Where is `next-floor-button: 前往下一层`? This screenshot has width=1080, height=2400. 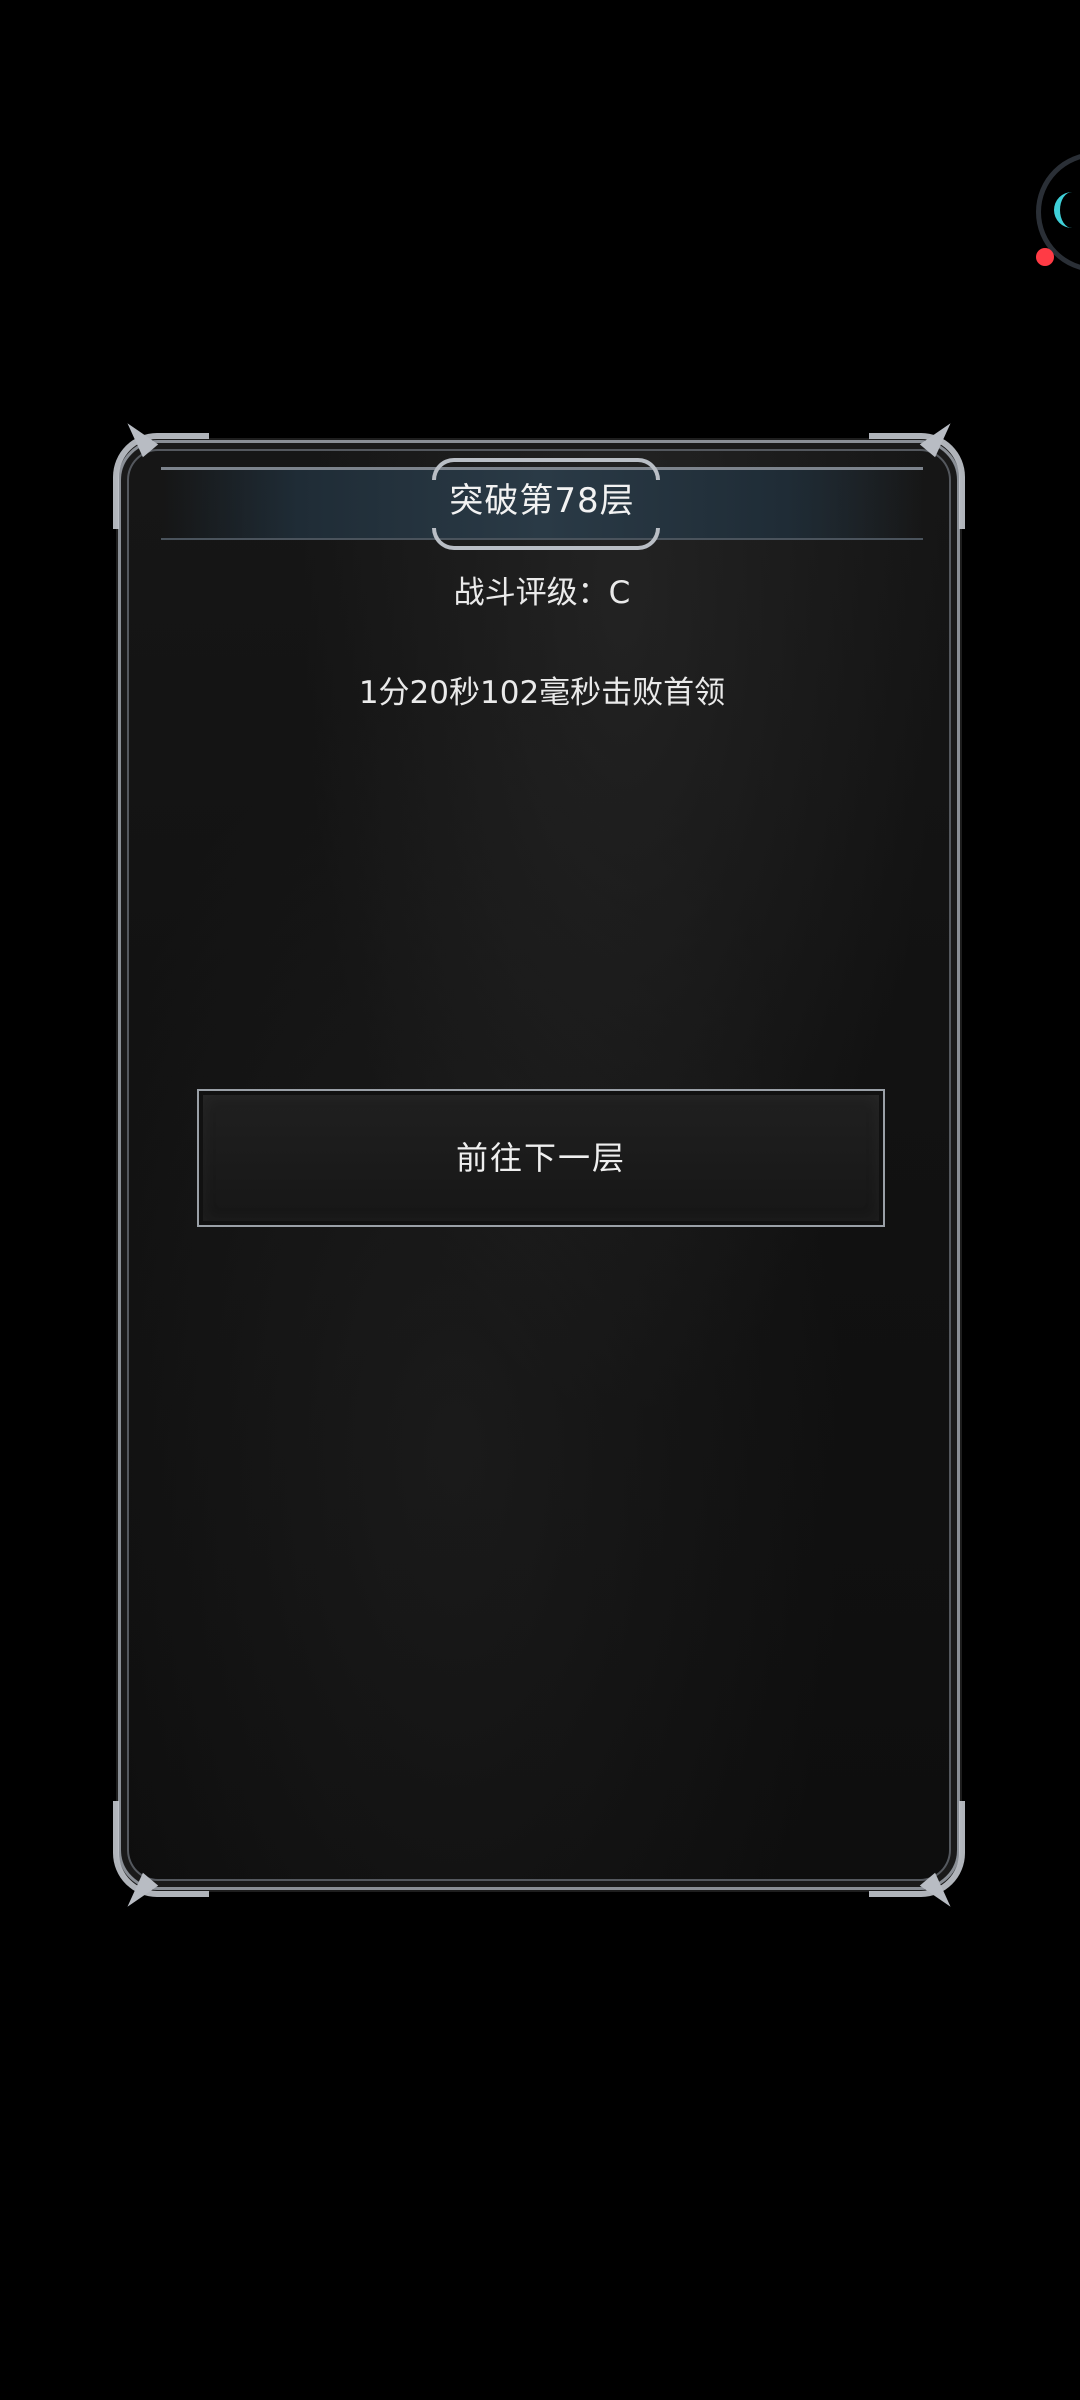 next-floor-button: 前往下一层 is located at coordinates (541, 1158).